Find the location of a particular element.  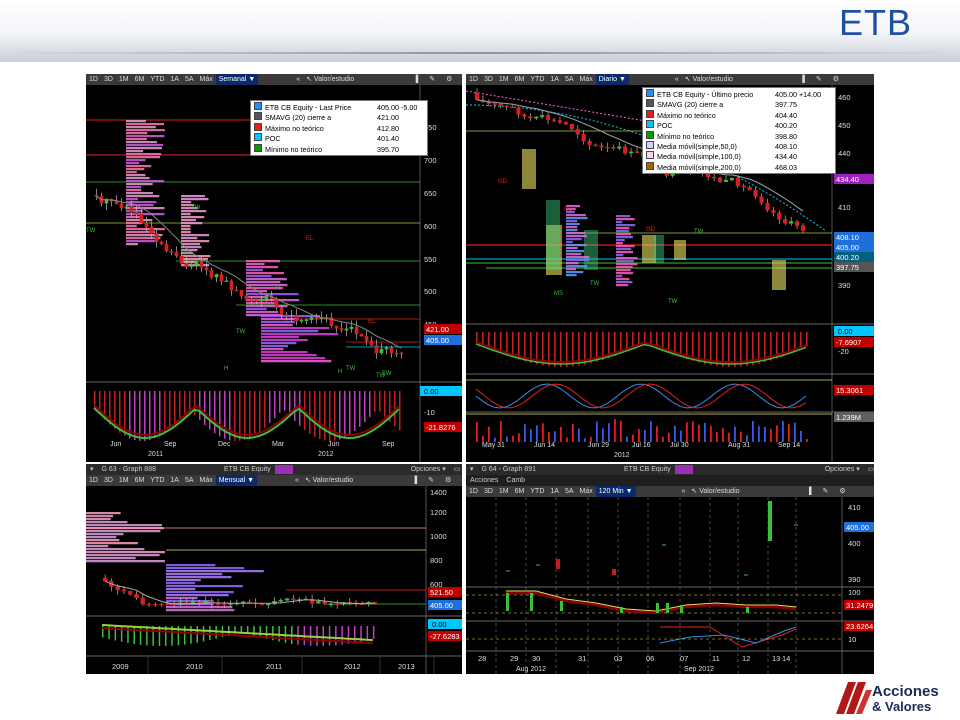

tab-camb: Camb is located at coordinates (515, 480).